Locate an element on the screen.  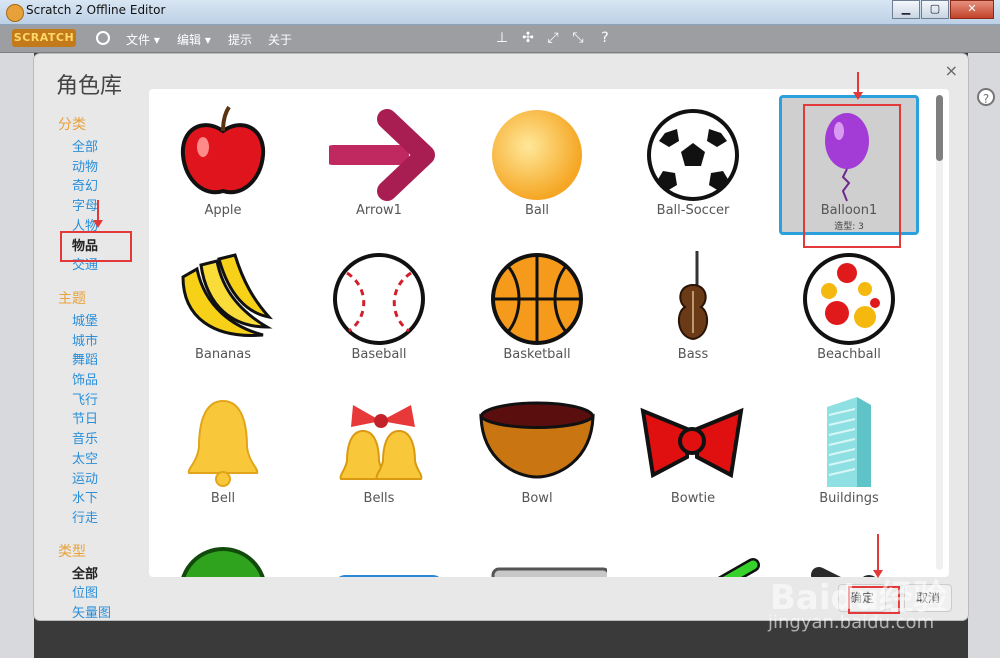
sprite-name: Apple is located at coordinates (223, 210).